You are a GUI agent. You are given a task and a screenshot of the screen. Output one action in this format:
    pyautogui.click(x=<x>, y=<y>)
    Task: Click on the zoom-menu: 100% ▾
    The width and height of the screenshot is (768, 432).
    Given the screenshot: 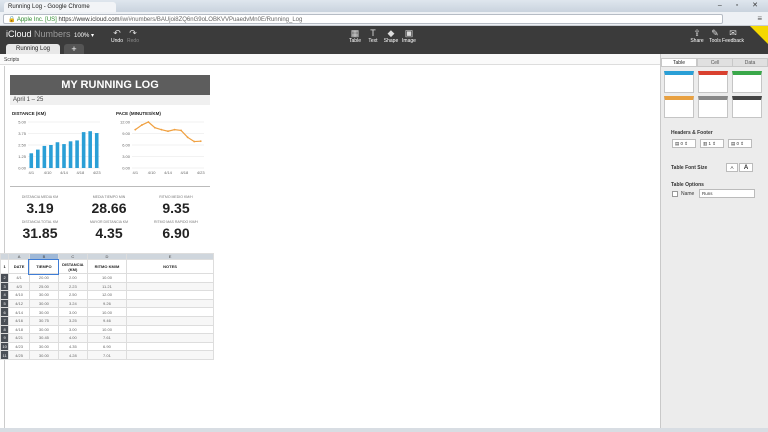 What is the action you would take?
    pyautogui.click(x=84, y=35)
    